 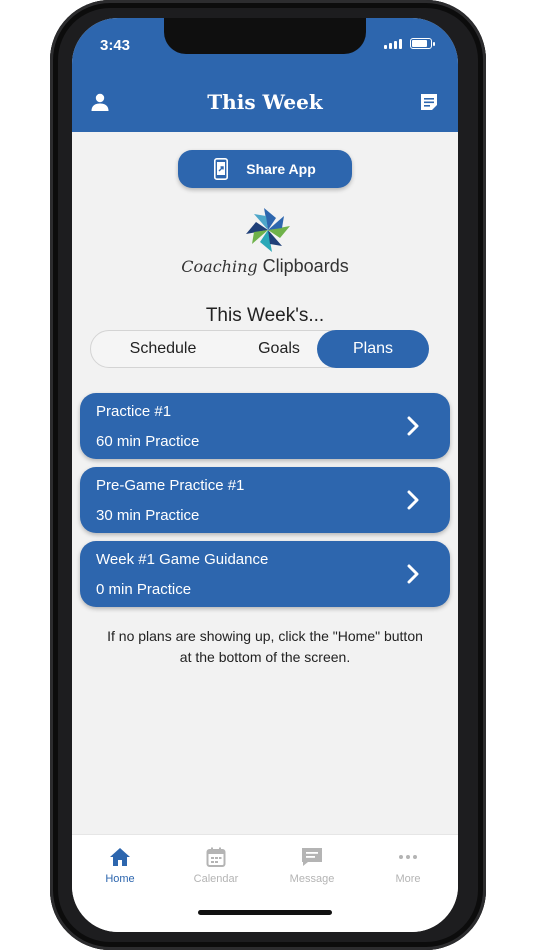 What do you see at coordinates (265, 36) in the screenshot?
I see `device-notch` at bounding box center [265, 36].